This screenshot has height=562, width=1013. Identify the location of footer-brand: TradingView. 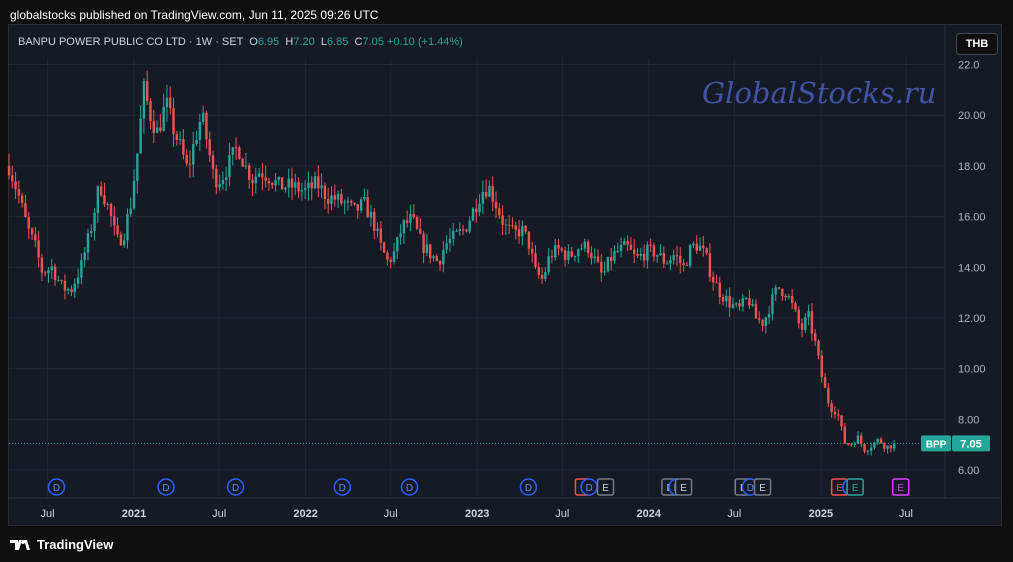
(75, 544).